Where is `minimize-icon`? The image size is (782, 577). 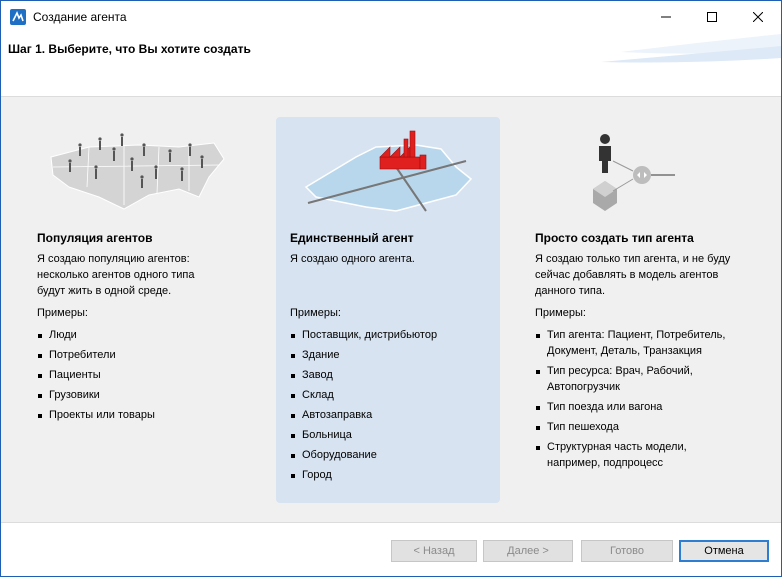 minimize-icon is located at coordinates (666, 16).